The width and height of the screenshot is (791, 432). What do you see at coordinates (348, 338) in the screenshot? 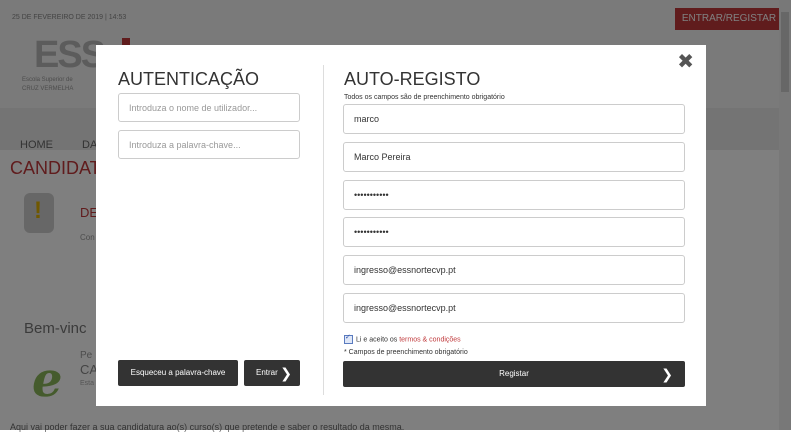
I see `terms-checkbox` at bounding box center [348, 338].